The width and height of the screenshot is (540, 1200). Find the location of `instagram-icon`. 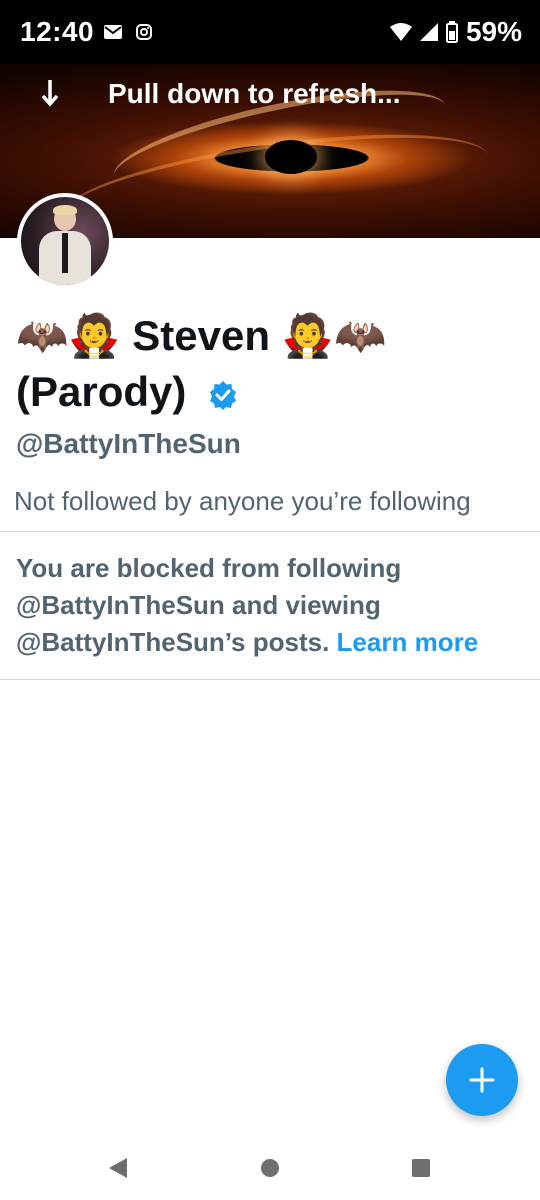

instagram-icon is located at coordinates (144, 32).